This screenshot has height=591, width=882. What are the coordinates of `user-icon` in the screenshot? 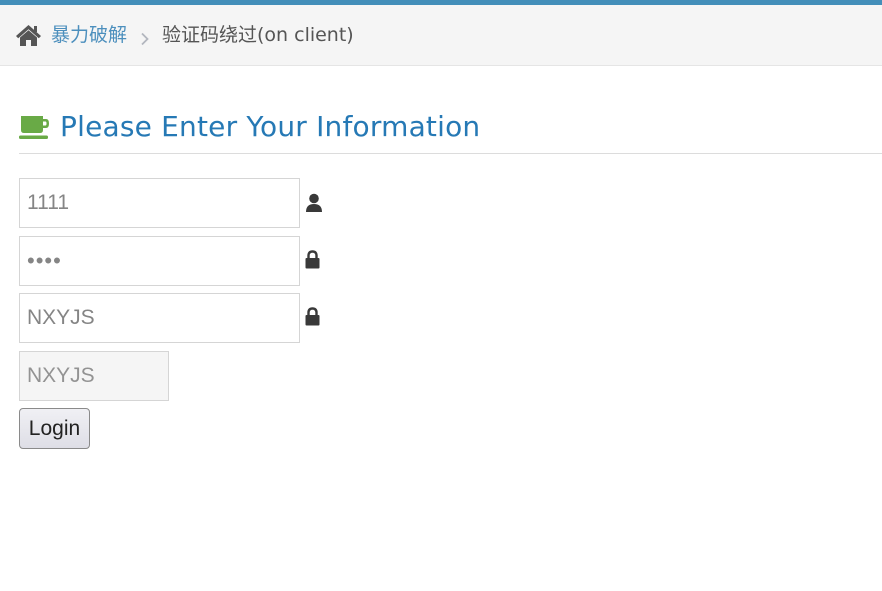 It's located at (314, 205).